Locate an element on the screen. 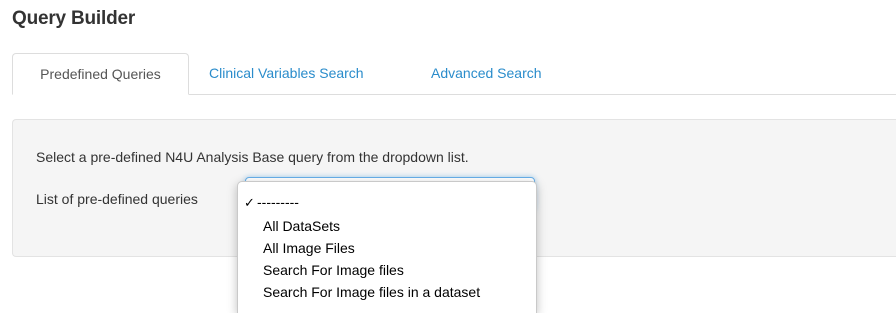 Image resolution: width=896 pixels, height=313 pixels. predefined-queries-label: List of pre-defined queries is located at coordinates (117, 199).